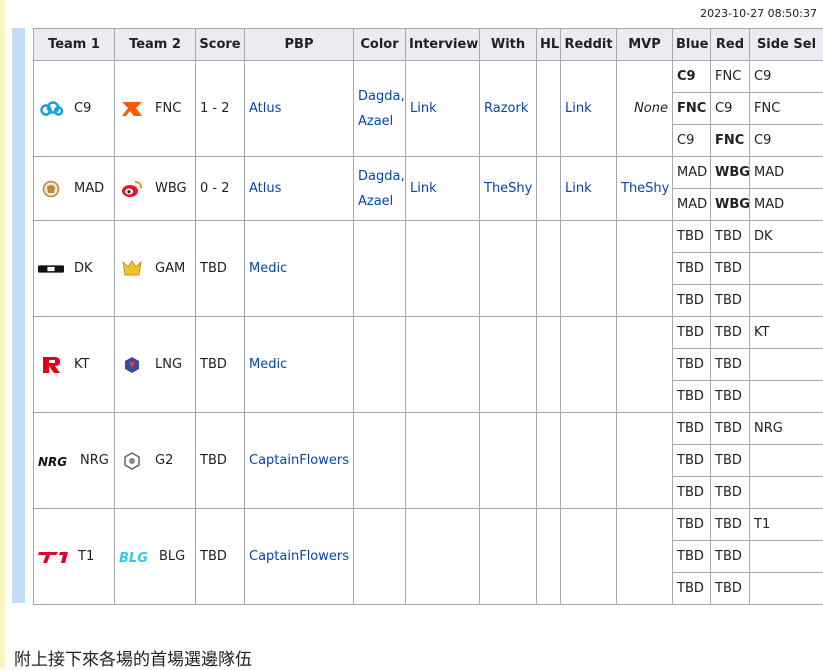 The image size is (823, 670). I want to click on team2-cell: FNC, so click(155, 109).